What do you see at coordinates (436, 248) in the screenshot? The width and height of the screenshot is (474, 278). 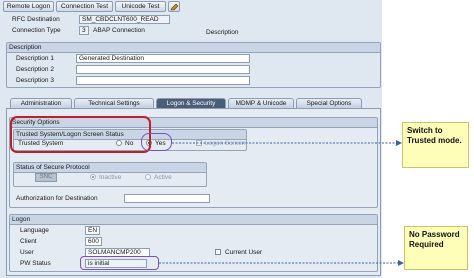 I see `no-password-callout: No Password Required` at bounding box center [436, 248].